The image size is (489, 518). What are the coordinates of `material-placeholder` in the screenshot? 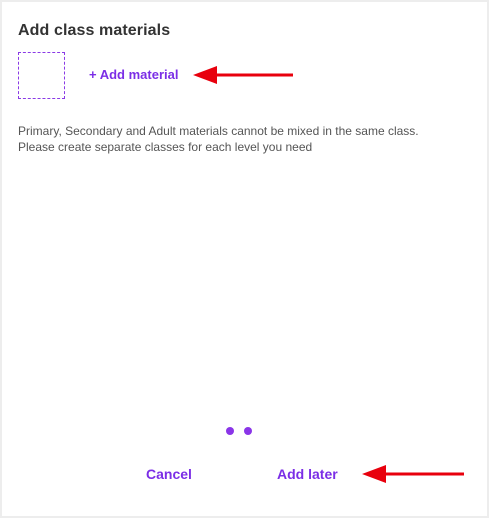 It's located at (41, 75).